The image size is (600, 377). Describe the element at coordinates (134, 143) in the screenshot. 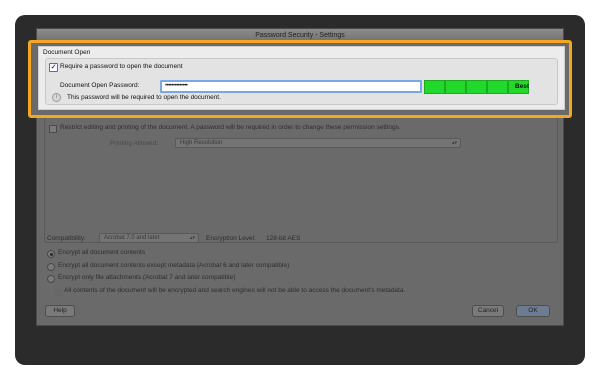

I see `printing-allowed-label: Printing Allowed:` at that location.